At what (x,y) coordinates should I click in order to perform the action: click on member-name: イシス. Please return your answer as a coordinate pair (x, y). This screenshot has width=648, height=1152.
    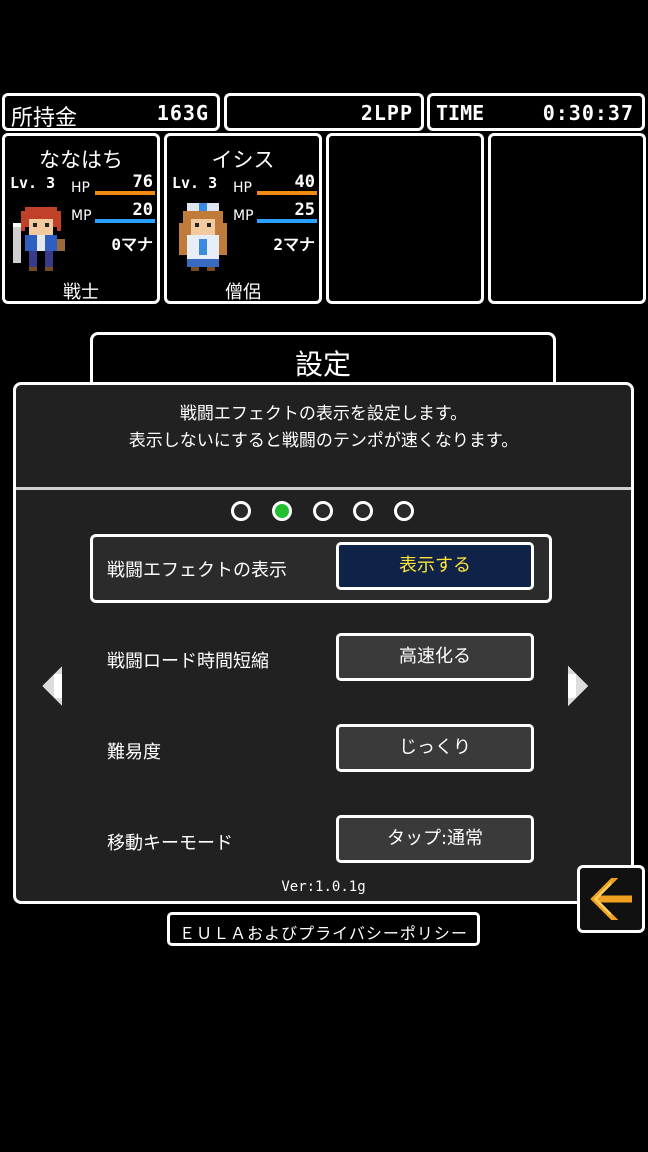
    Looking at the image, I should click on (243, 160).